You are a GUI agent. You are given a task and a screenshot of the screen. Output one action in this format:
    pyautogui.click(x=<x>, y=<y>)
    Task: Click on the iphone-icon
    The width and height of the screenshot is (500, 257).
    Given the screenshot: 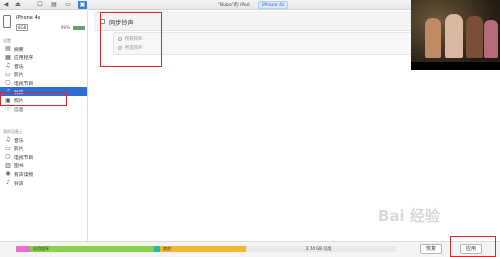 What is the action you would take?
    pyautogui.click(x=7, y=21)
    